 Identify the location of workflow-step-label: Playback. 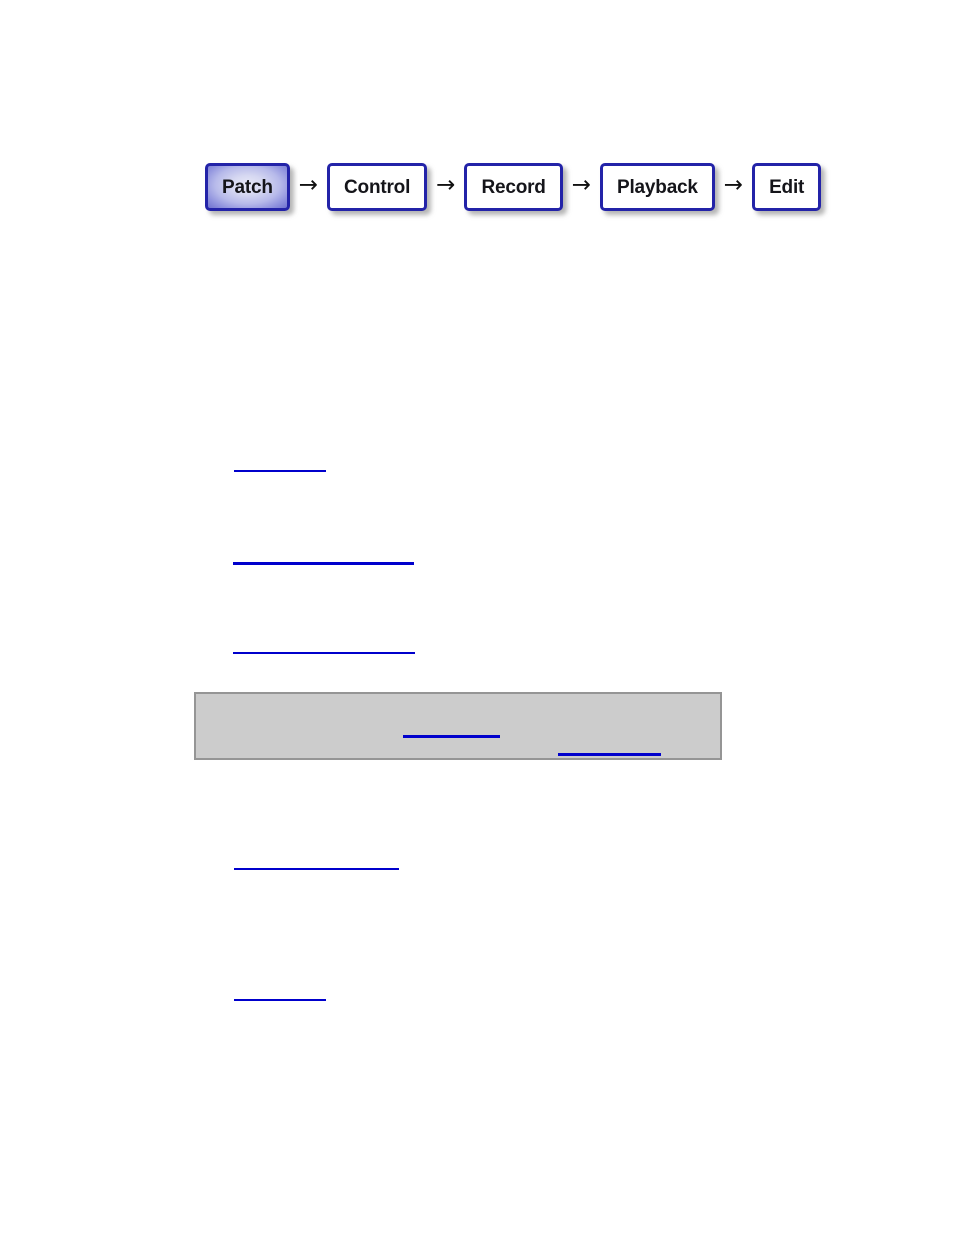
(657, 187).